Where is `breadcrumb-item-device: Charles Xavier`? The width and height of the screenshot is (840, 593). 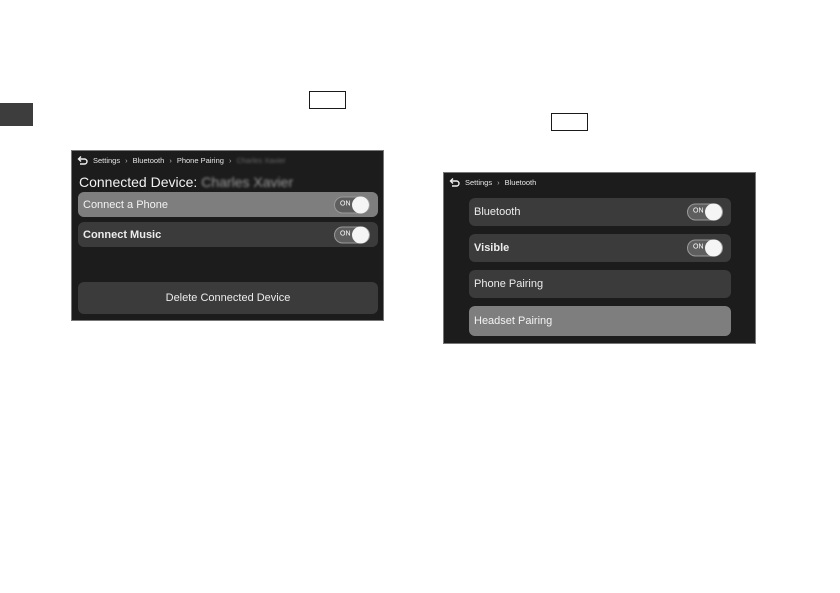 breadcrumb-item-device: Charles Xavier is located at coordinates (261, 160).